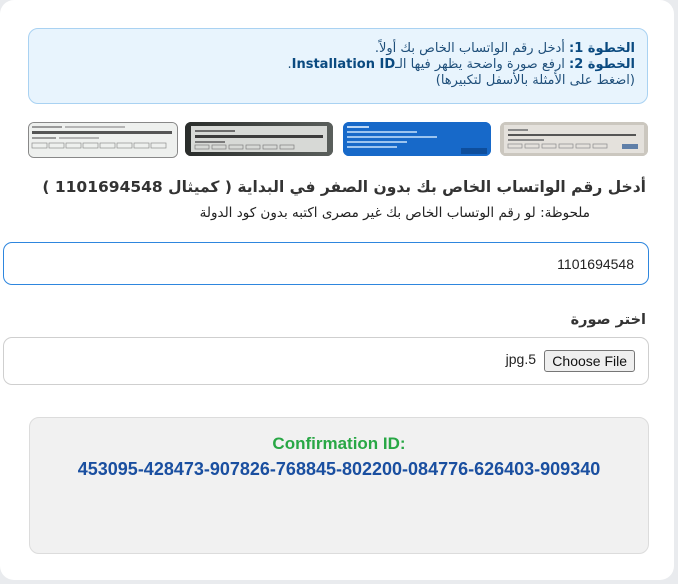 The width and height of the screenshot is (678, 584). What do you see at coordinates (326, 361) in the screenshot?
I see `image-upload-field: Choose File 5.jpg` at bounding box center [326, 361].